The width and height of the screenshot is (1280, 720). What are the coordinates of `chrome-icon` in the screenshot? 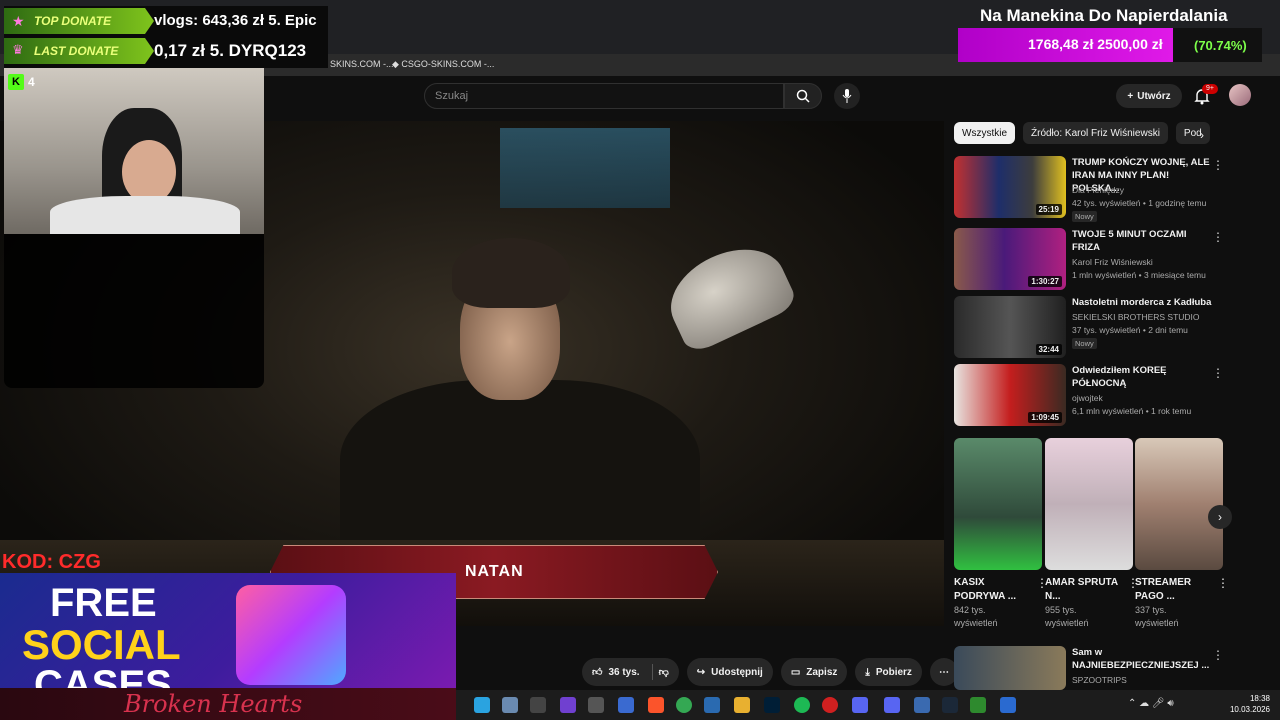 It's located at (684, 705).